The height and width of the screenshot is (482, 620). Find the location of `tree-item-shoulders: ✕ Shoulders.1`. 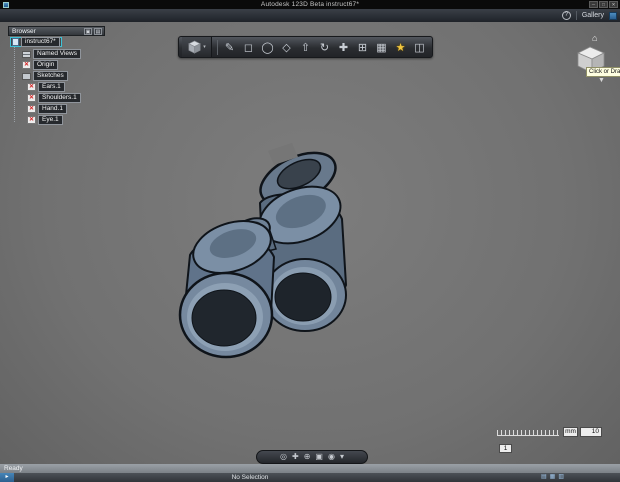

tree-item-shoulders: ✕ Shoulders.1 is located at coordinates (54, 98).